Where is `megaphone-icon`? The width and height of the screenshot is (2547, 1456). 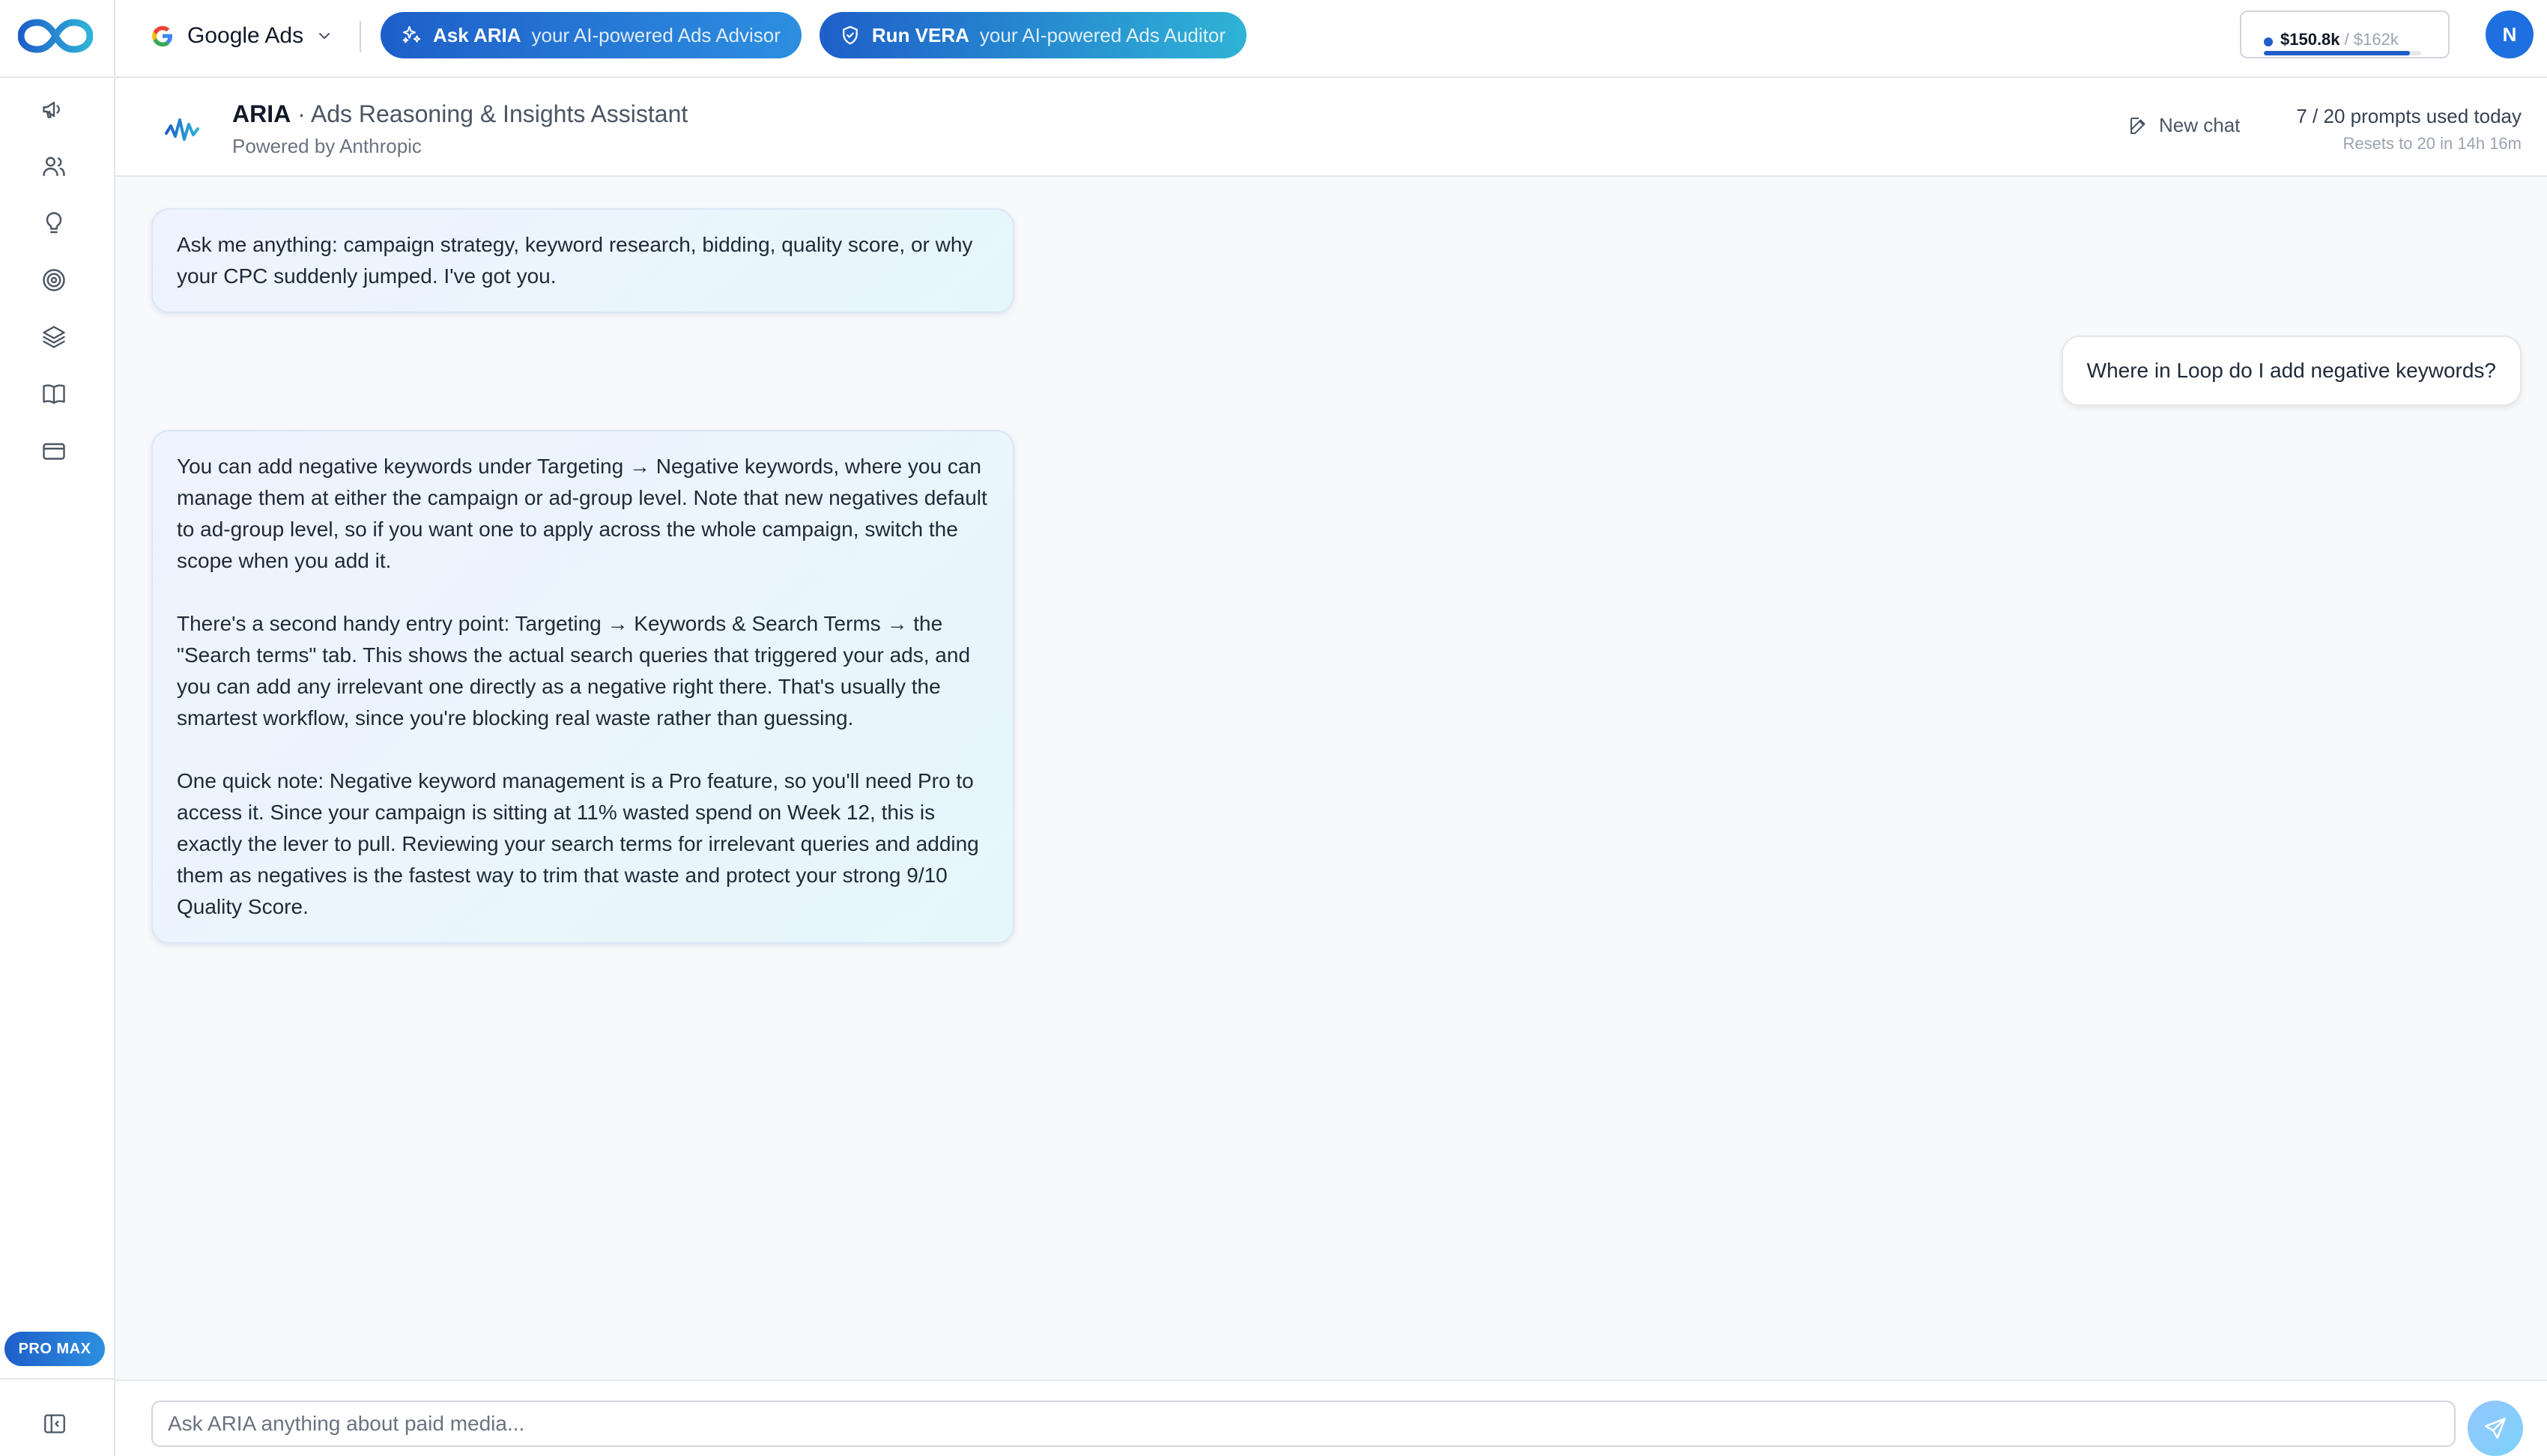
megaphone-icon is located at coordinates (52, 109).